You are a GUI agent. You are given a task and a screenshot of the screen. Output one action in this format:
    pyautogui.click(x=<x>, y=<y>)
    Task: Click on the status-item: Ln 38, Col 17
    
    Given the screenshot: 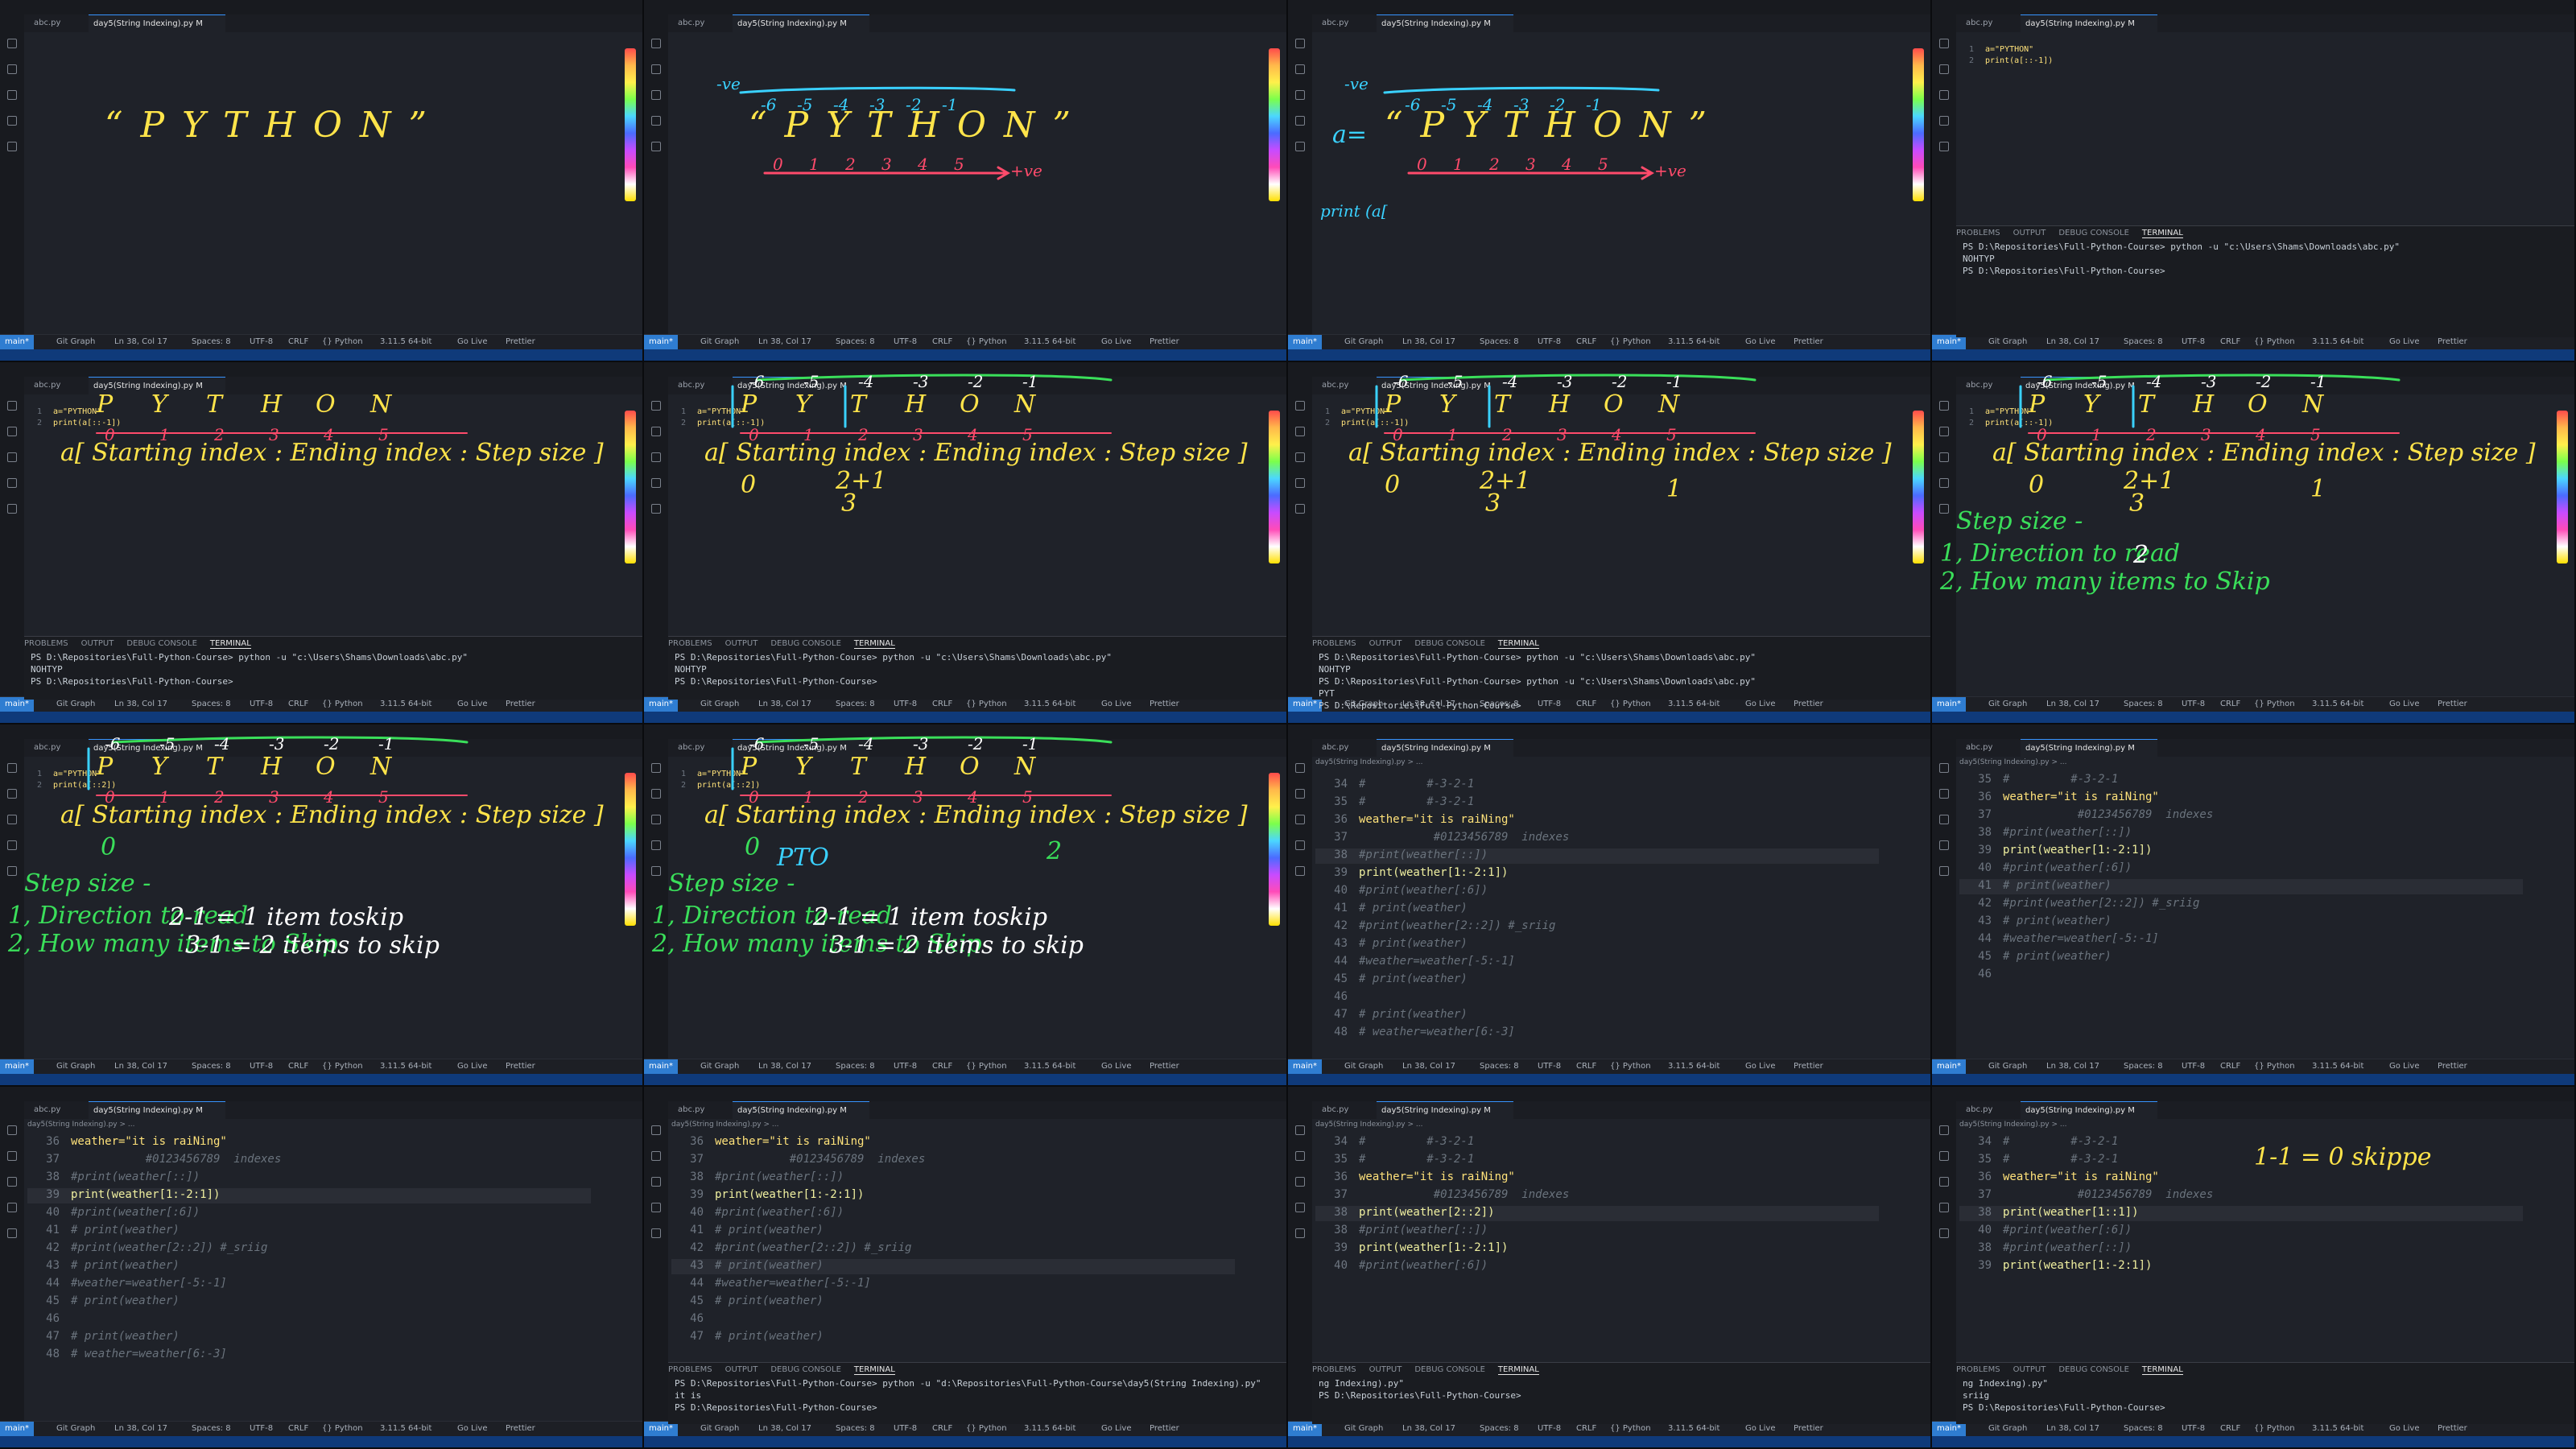 What is the action you would take?
    pyautogui.click(x=1428, y=342)
    